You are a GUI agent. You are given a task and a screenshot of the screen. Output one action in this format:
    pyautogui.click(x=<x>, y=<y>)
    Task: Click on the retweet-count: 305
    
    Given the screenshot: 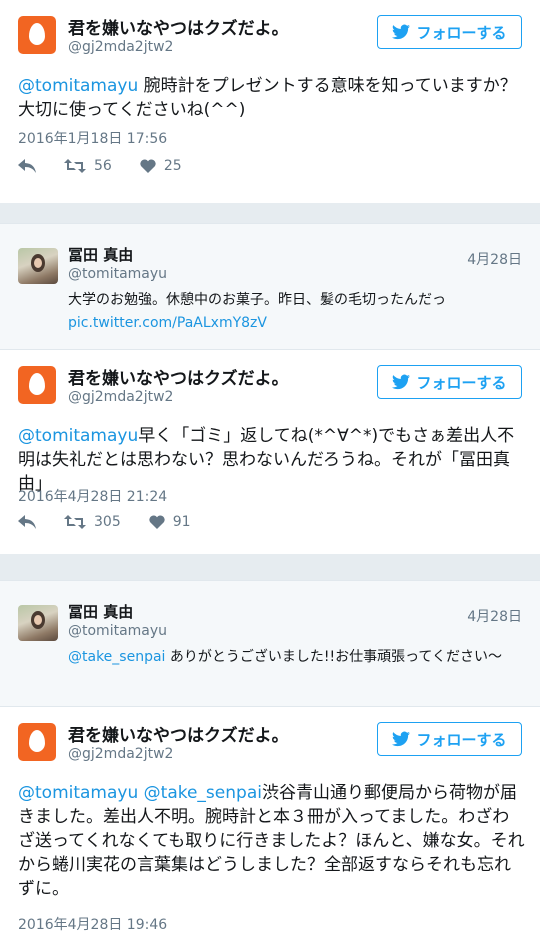 What is the action you would take?
    pyautogui.click(x=107, y=522)
    